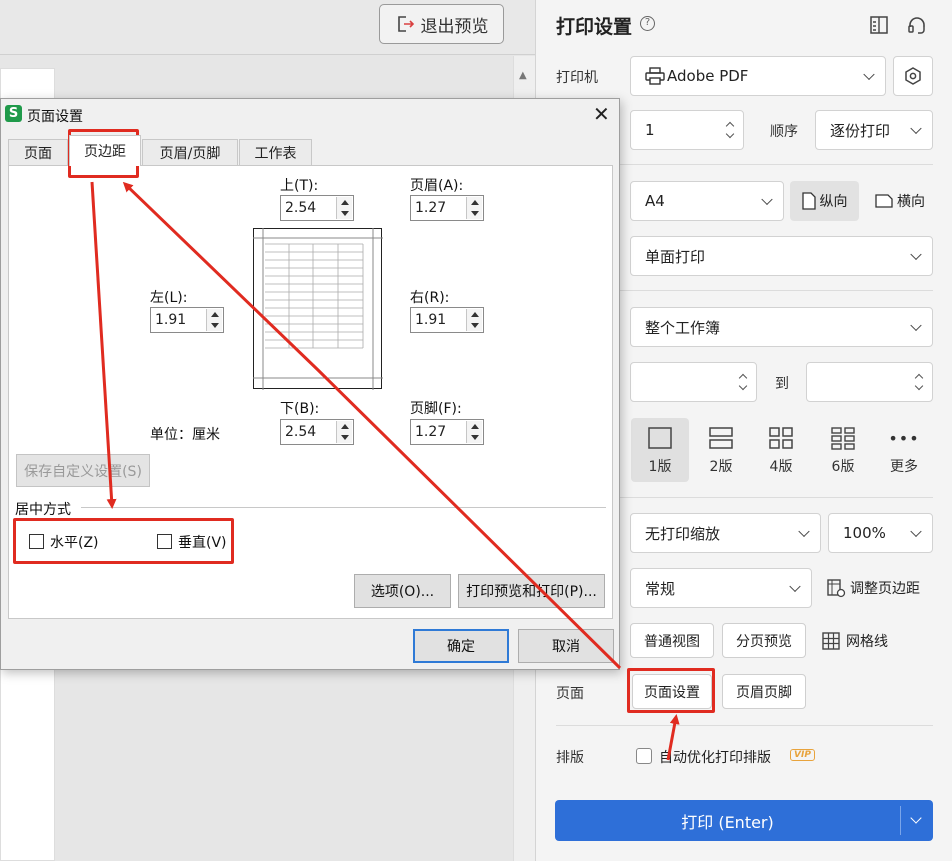 Image resolution: width=952 pixels, height=861 pixels. Describe the element at coordinates (843, 450) in the screenshot. I see `layout-6-up: 6版` at that location.